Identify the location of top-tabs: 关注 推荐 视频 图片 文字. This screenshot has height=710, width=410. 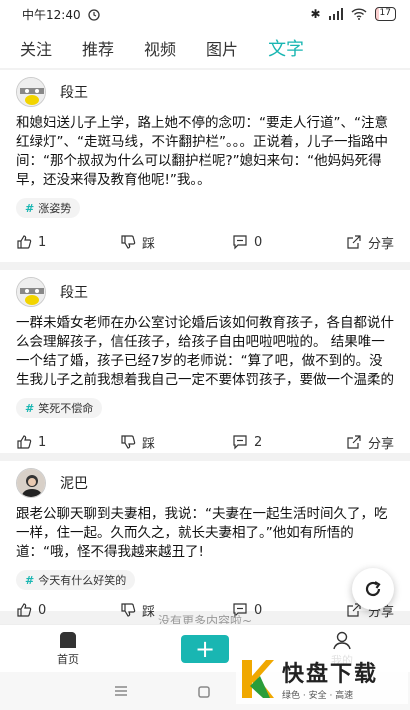
(205, 48).